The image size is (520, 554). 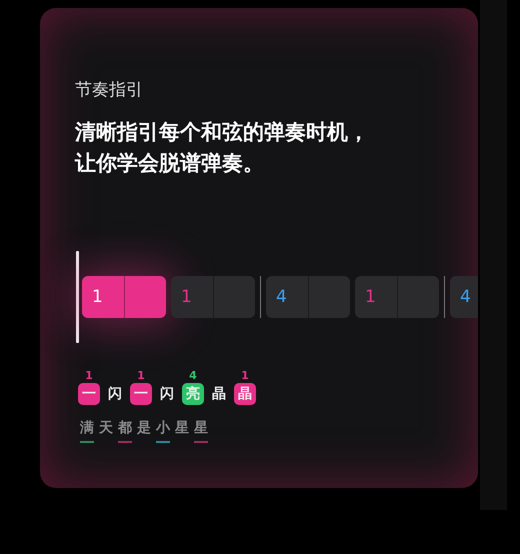 I want to click on lyric-char: 是, so click(x=144, y=428).